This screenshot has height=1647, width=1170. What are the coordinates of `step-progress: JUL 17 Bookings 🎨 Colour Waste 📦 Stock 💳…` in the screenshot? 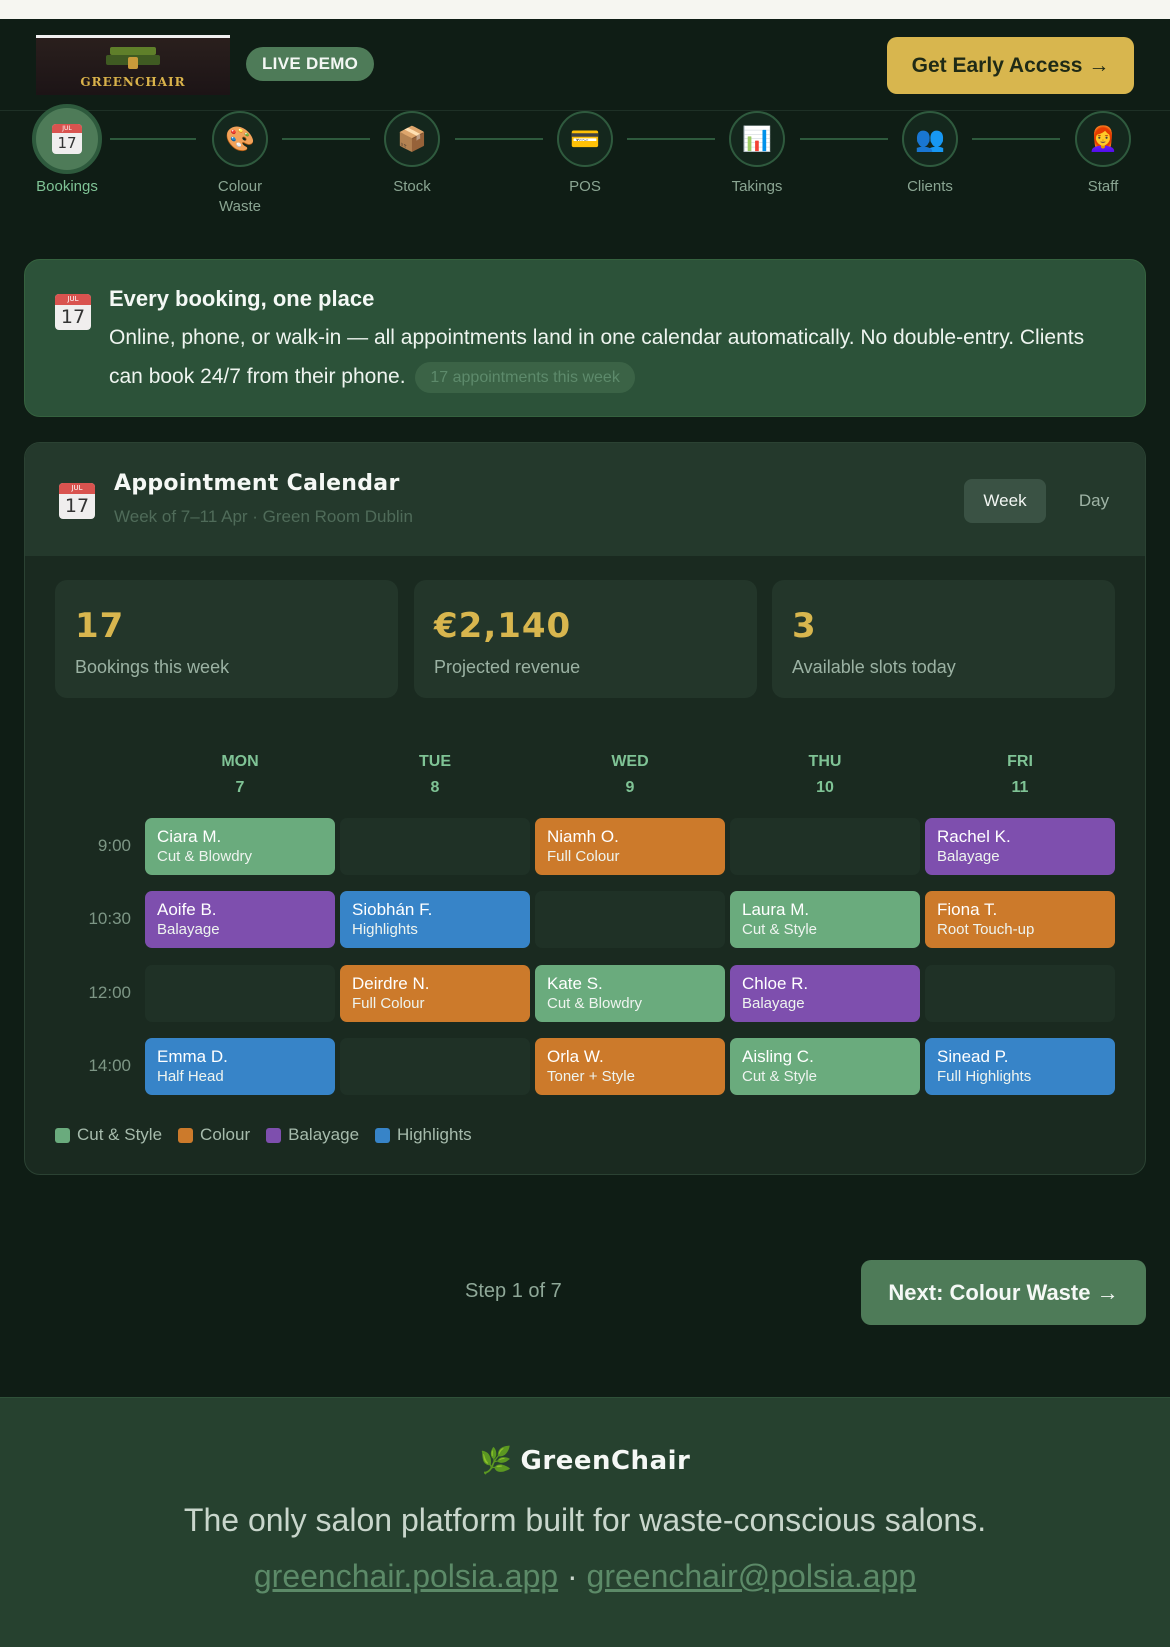 It's located at (585, 162).